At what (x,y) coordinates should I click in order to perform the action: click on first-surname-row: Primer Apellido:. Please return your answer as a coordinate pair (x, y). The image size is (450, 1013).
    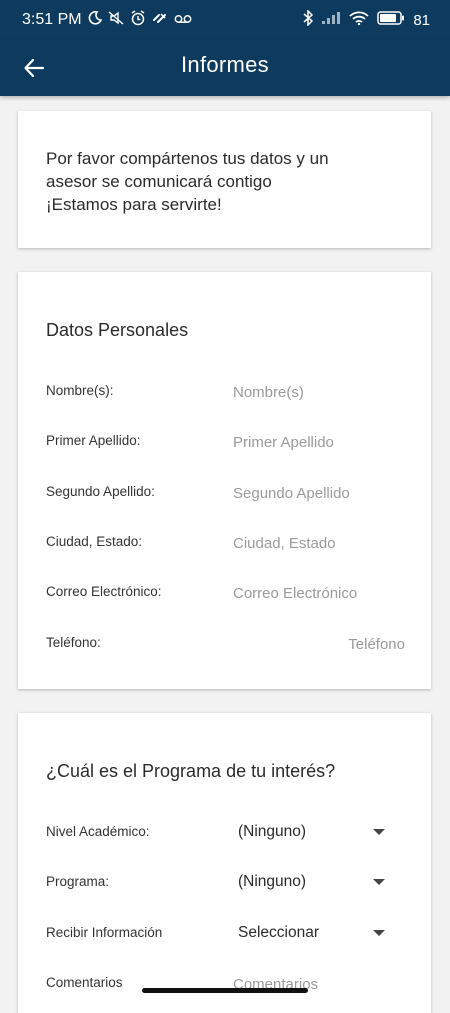
    Looking at the image, I should click on (225, 442).